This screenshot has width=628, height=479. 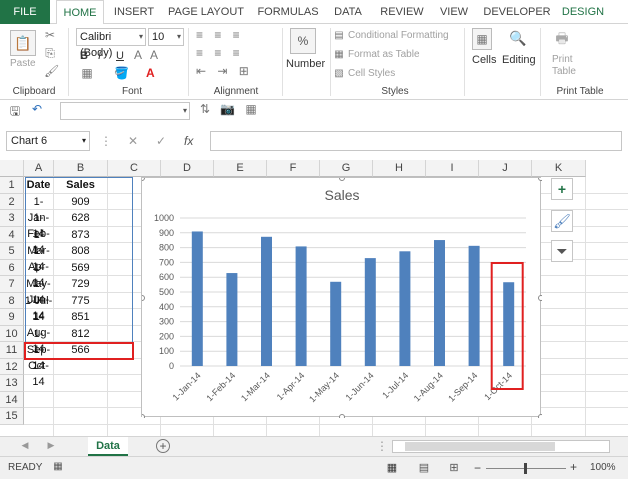 I want to click on row-header-2: 2, so click(x=12, y=201).